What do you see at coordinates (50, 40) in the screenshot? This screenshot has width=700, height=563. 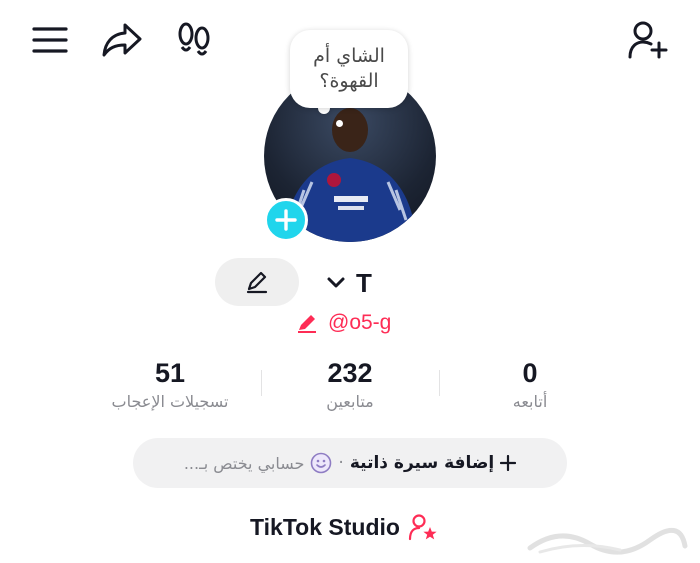 I see `menu-icon` at bounding box center [50, 40].